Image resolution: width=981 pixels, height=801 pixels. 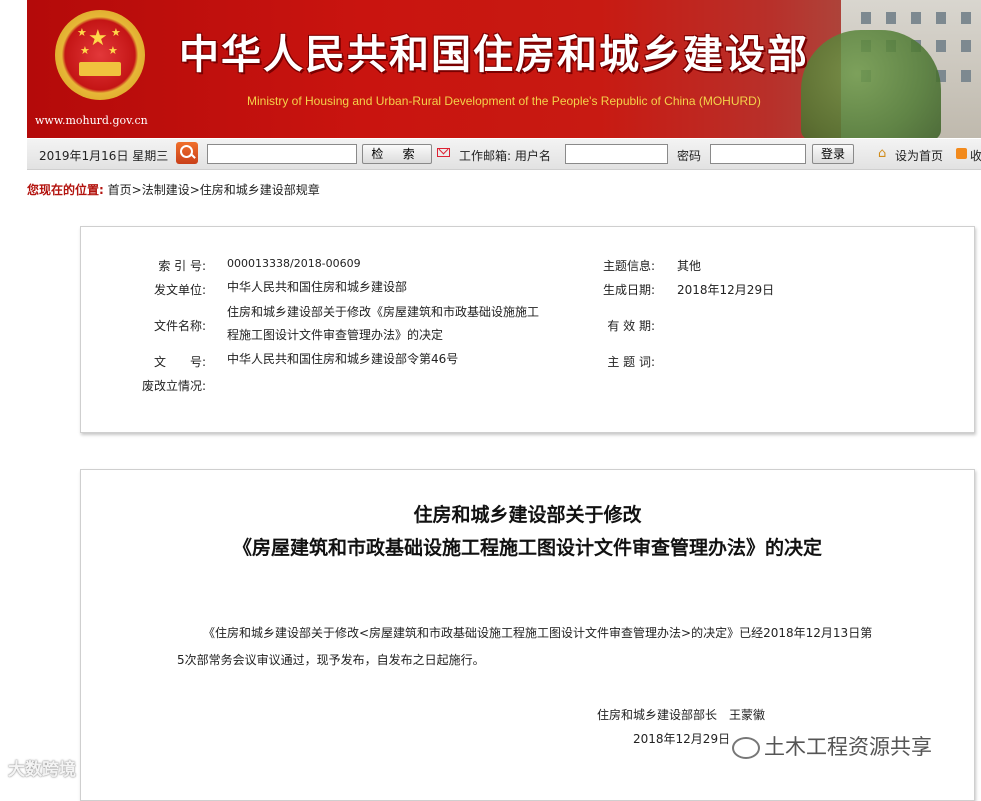 What do you see at coordinates (173, 386) in the screenshot?
I see `status-label: 废改立情况:` at bounding box center [173, 386].